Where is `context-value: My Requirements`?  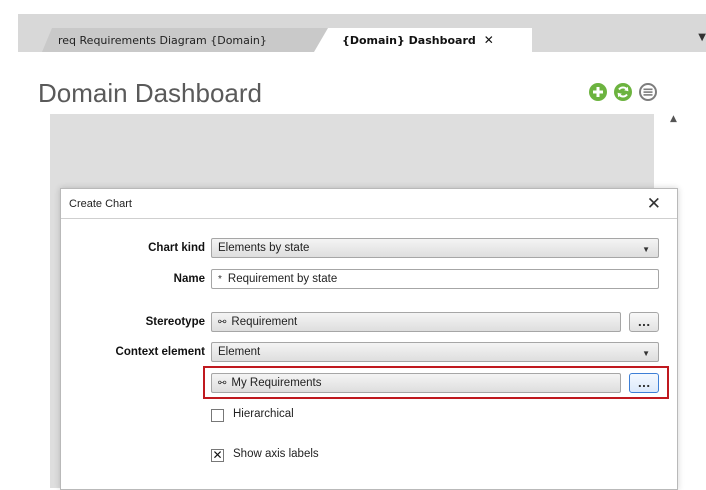
context-value: My Requirements is located at coordinates (276, 383).